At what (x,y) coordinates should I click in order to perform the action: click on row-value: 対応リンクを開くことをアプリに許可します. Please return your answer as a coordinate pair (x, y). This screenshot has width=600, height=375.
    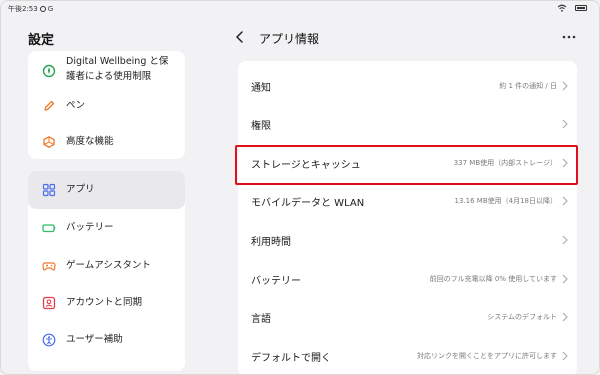
    Looking at the image, I should click on (487, 356).